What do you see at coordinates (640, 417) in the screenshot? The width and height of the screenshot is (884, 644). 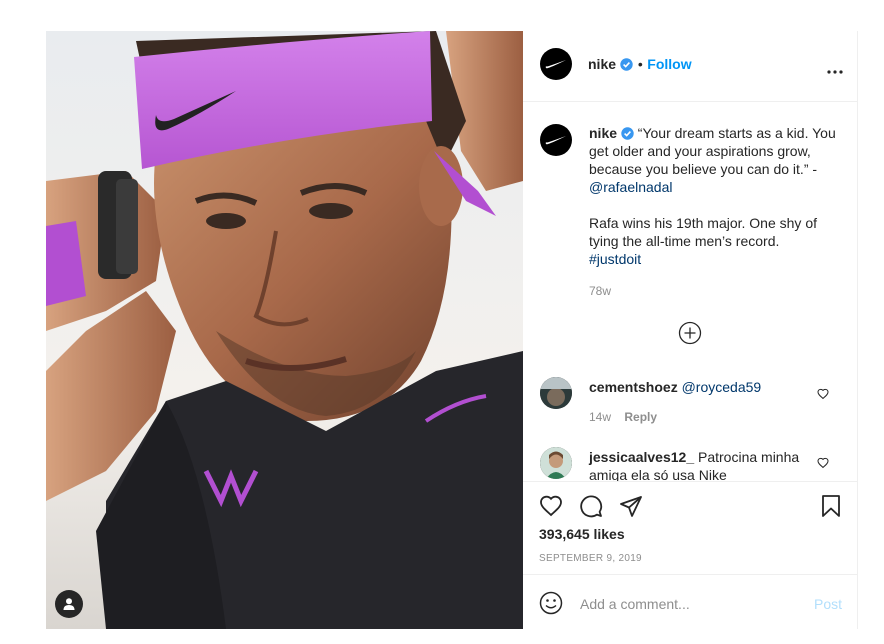 I see `reply-button: Reply` at bounding box center [640, 417].